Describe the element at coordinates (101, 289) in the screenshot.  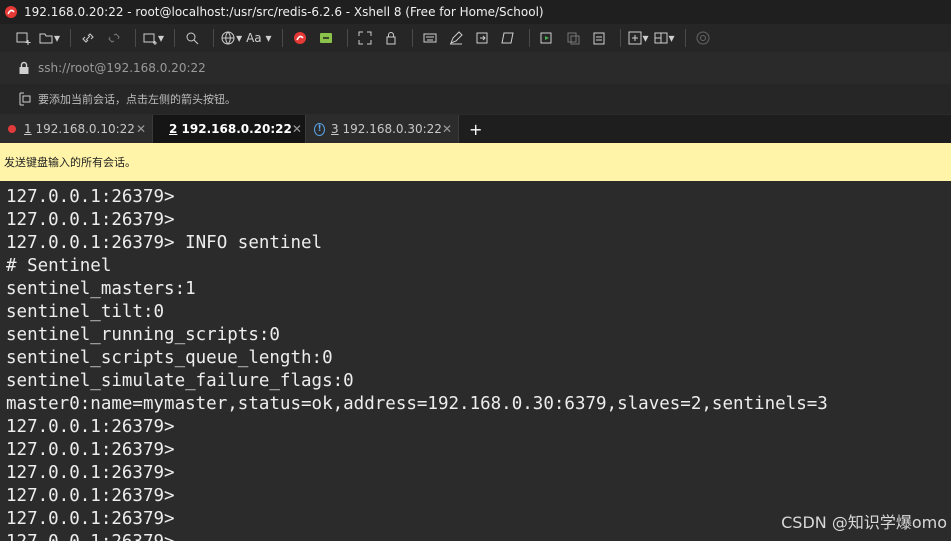
I see `terminal-line: sentinel_masters:1` at that location.